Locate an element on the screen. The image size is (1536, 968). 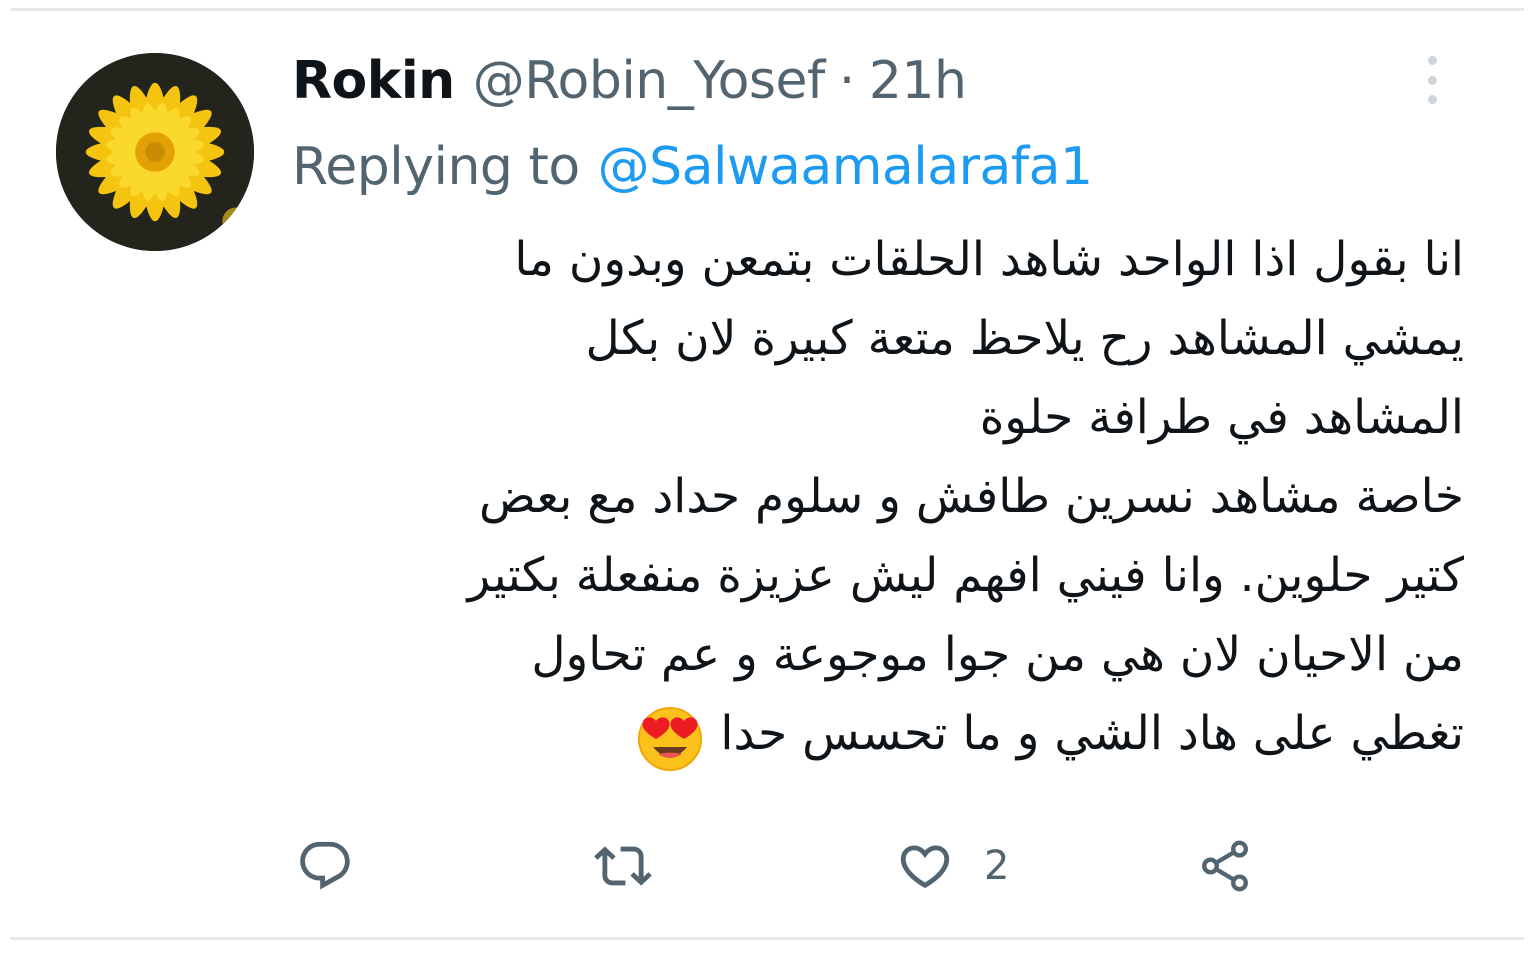
replying-to-label: Replying to is located at coordinates (436, 167).